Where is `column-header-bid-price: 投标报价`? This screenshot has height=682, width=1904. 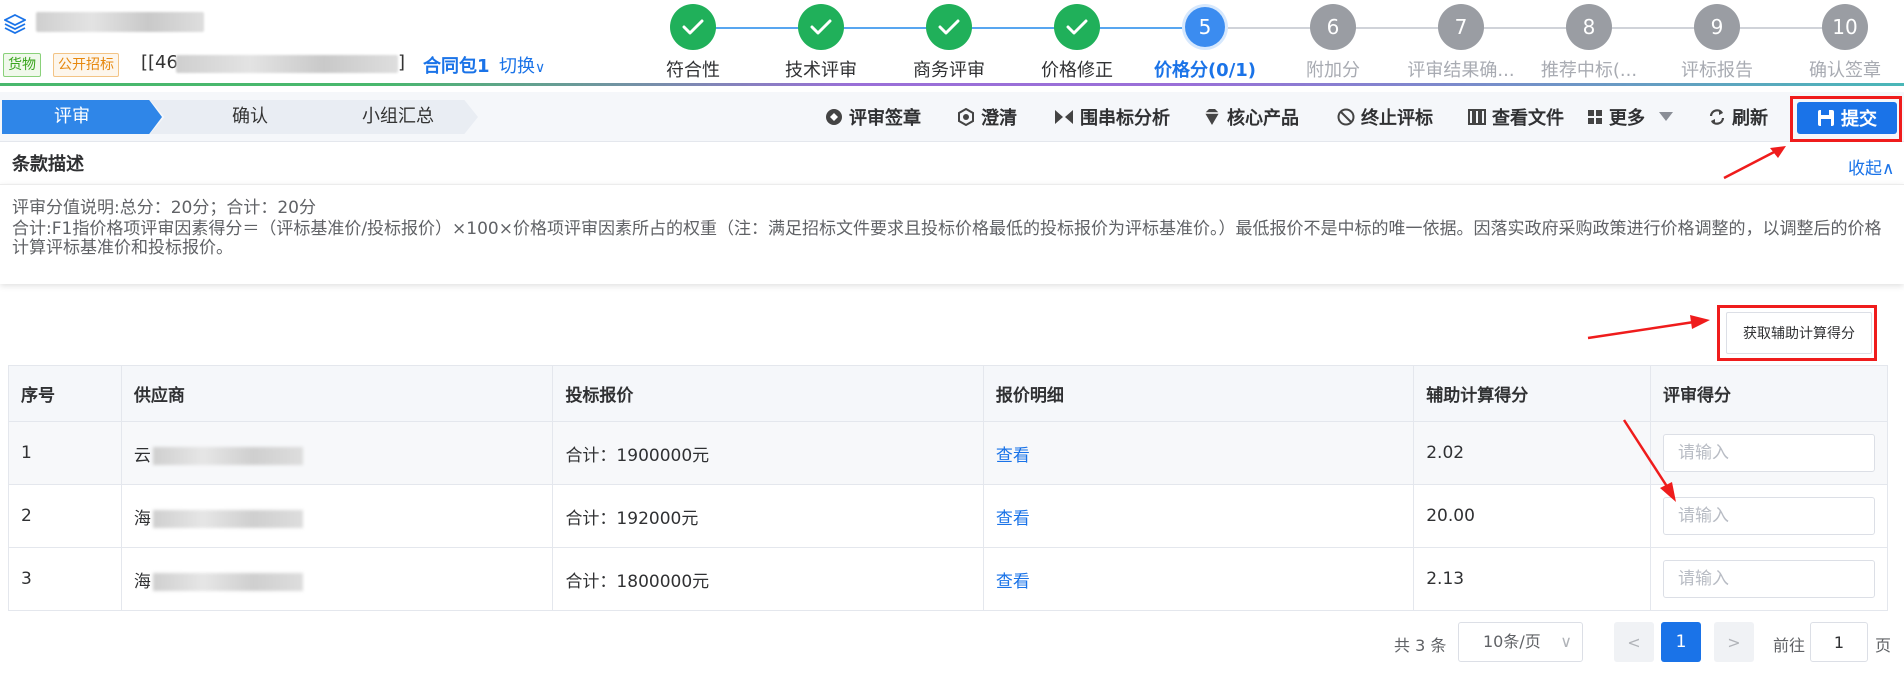
column-header-bid-price: 投标报价 is located at coordinates (768, 393).